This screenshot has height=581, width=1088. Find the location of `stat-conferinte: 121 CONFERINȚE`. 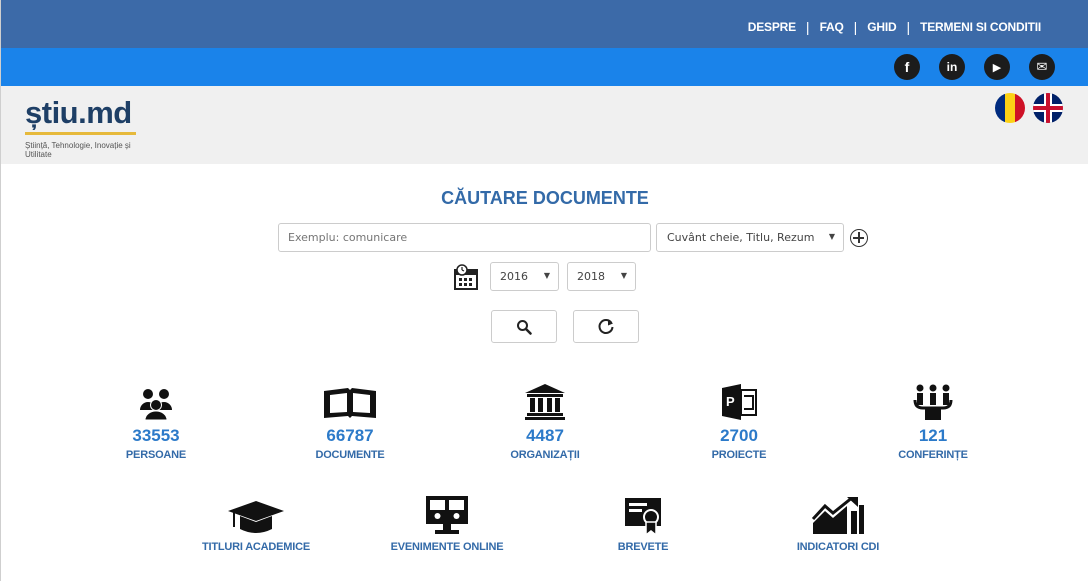

stat-conferinte: 121 CONFERINȚE is located at coordinates (933, 420).